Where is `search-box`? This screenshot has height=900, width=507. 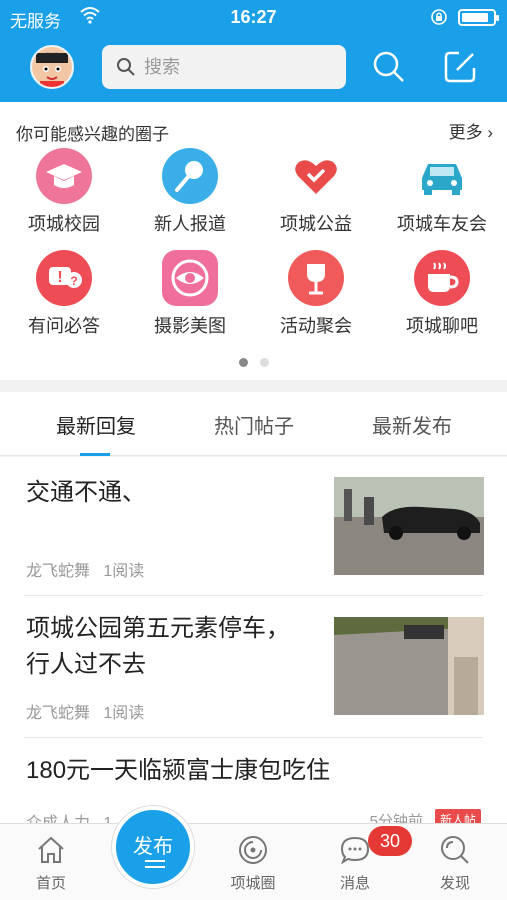
search-box is located at coordinates (224, 67).